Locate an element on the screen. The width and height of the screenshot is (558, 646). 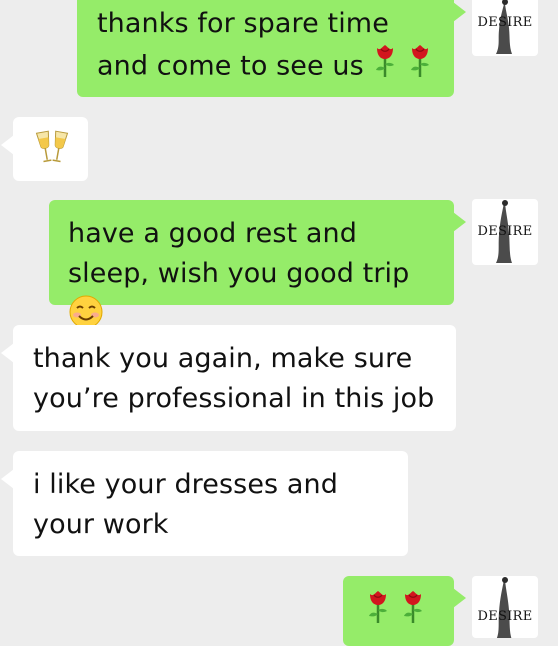
clinking-glasses-emoji-icon is located at coordinates (52, 153).